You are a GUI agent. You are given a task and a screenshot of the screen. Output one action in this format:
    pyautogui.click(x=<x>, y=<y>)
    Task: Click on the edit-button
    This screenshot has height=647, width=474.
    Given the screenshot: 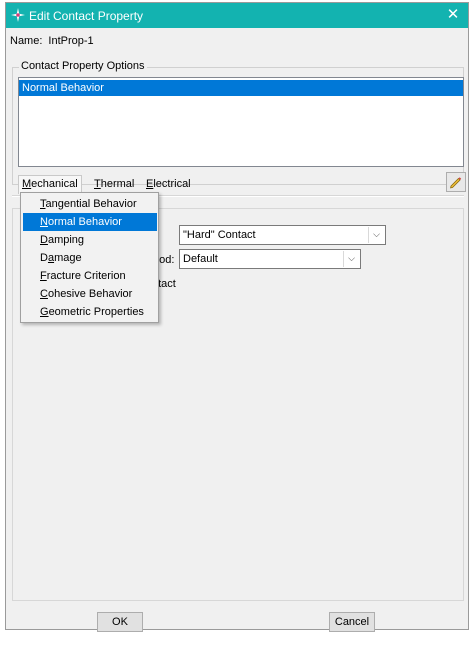 What is the action you would take?
    pyautogui.click(x=456, y=182)
    